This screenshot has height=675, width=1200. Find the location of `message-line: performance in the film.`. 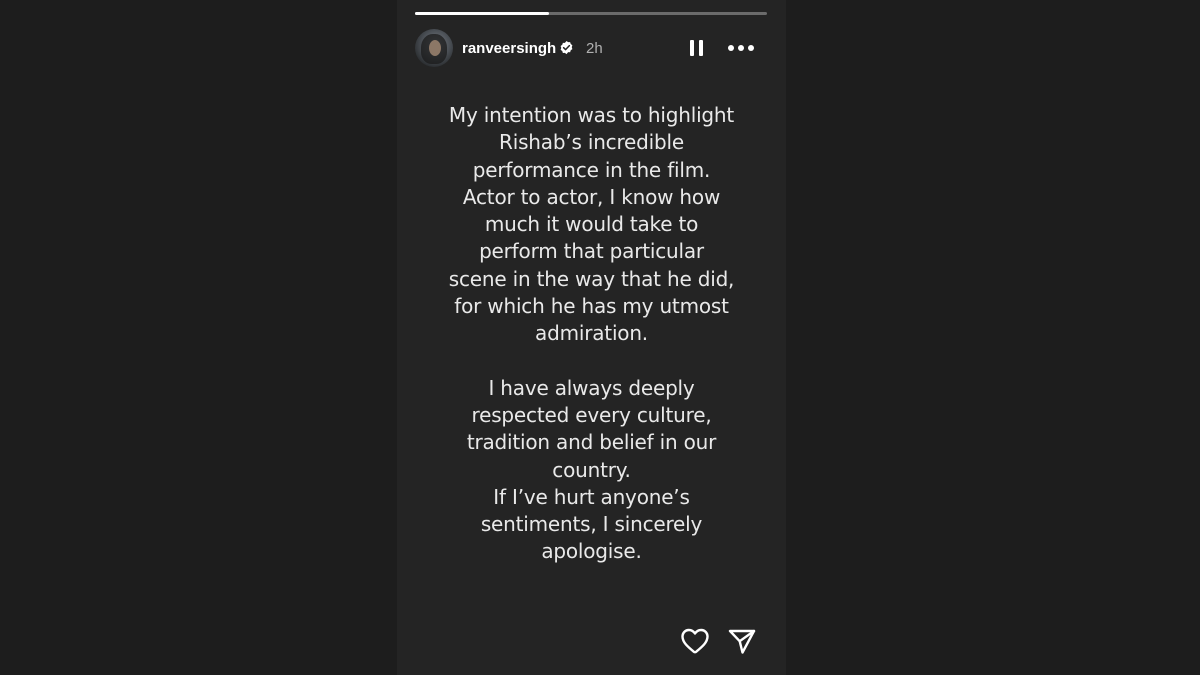

message-line: performance in the film. is located at coordinates (591, 169).